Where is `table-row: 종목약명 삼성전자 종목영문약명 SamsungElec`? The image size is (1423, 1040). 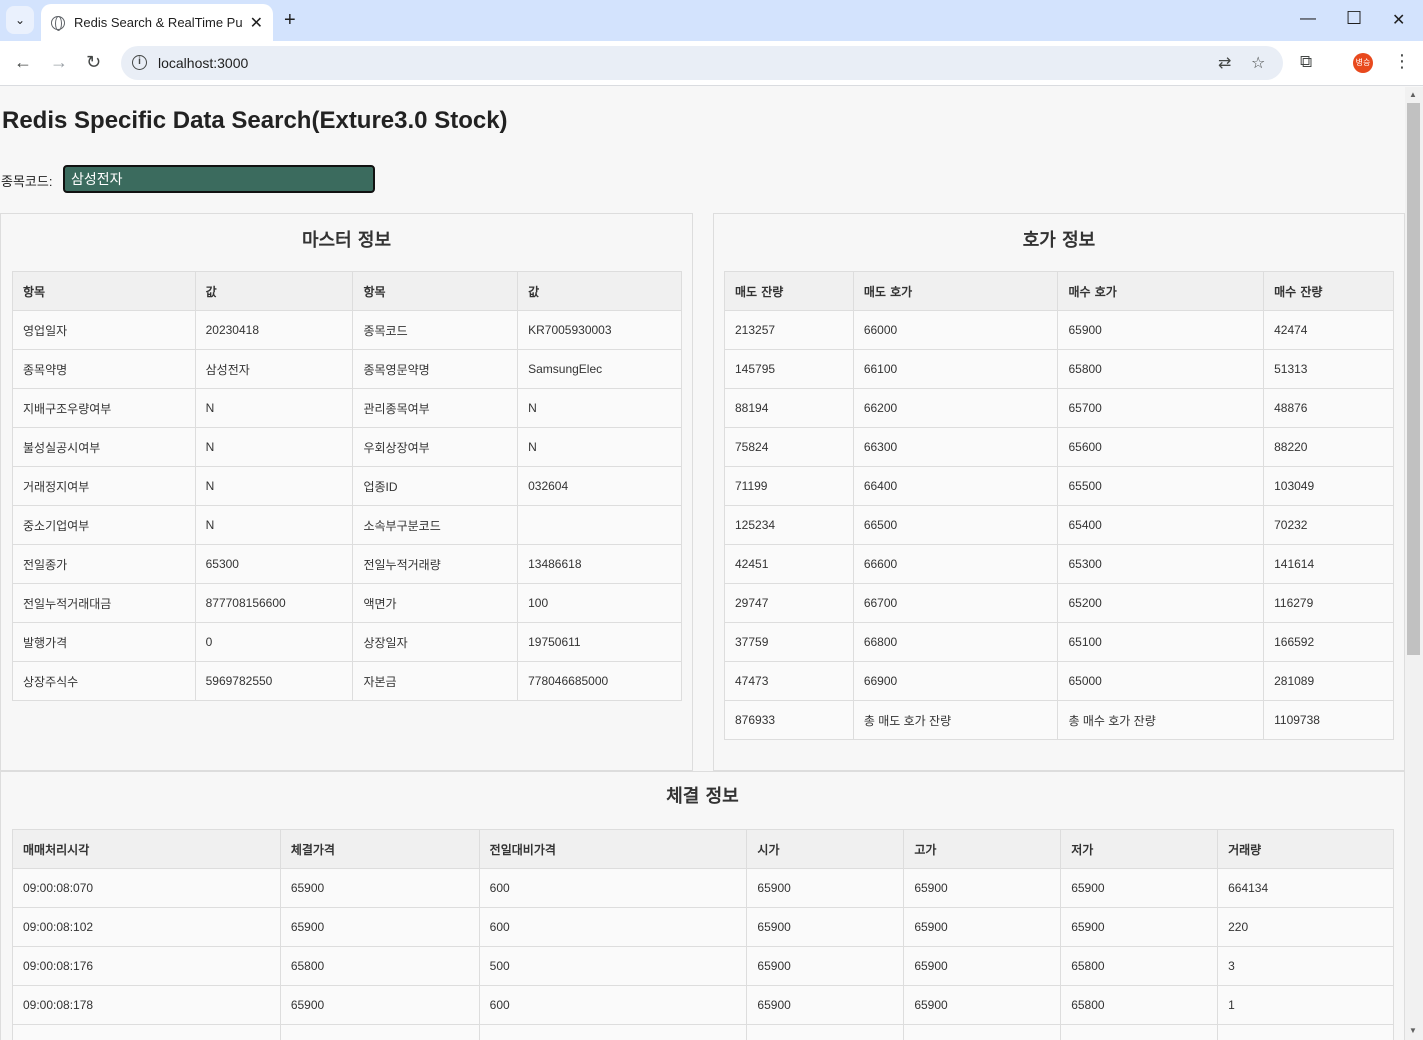 table-row: 종목약명 삼성전자 종목영문약명 SamsungElec is located at coordinates (347, 369).